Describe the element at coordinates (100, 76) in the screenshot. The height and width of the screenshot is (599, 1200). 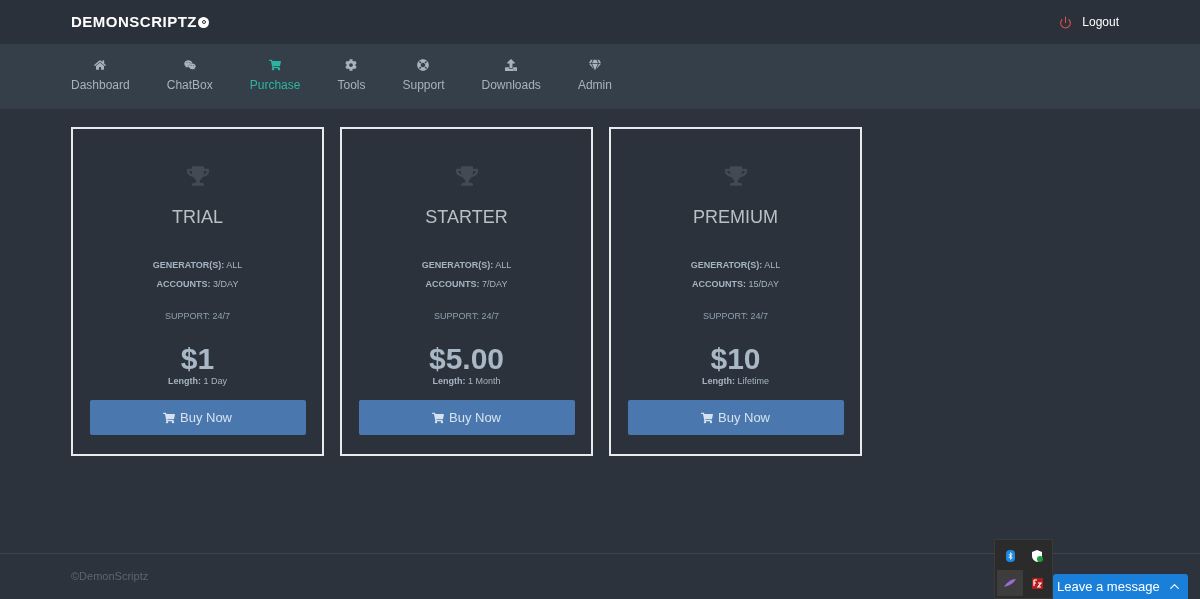
I see `nav-tab: Dashboard` at that location.